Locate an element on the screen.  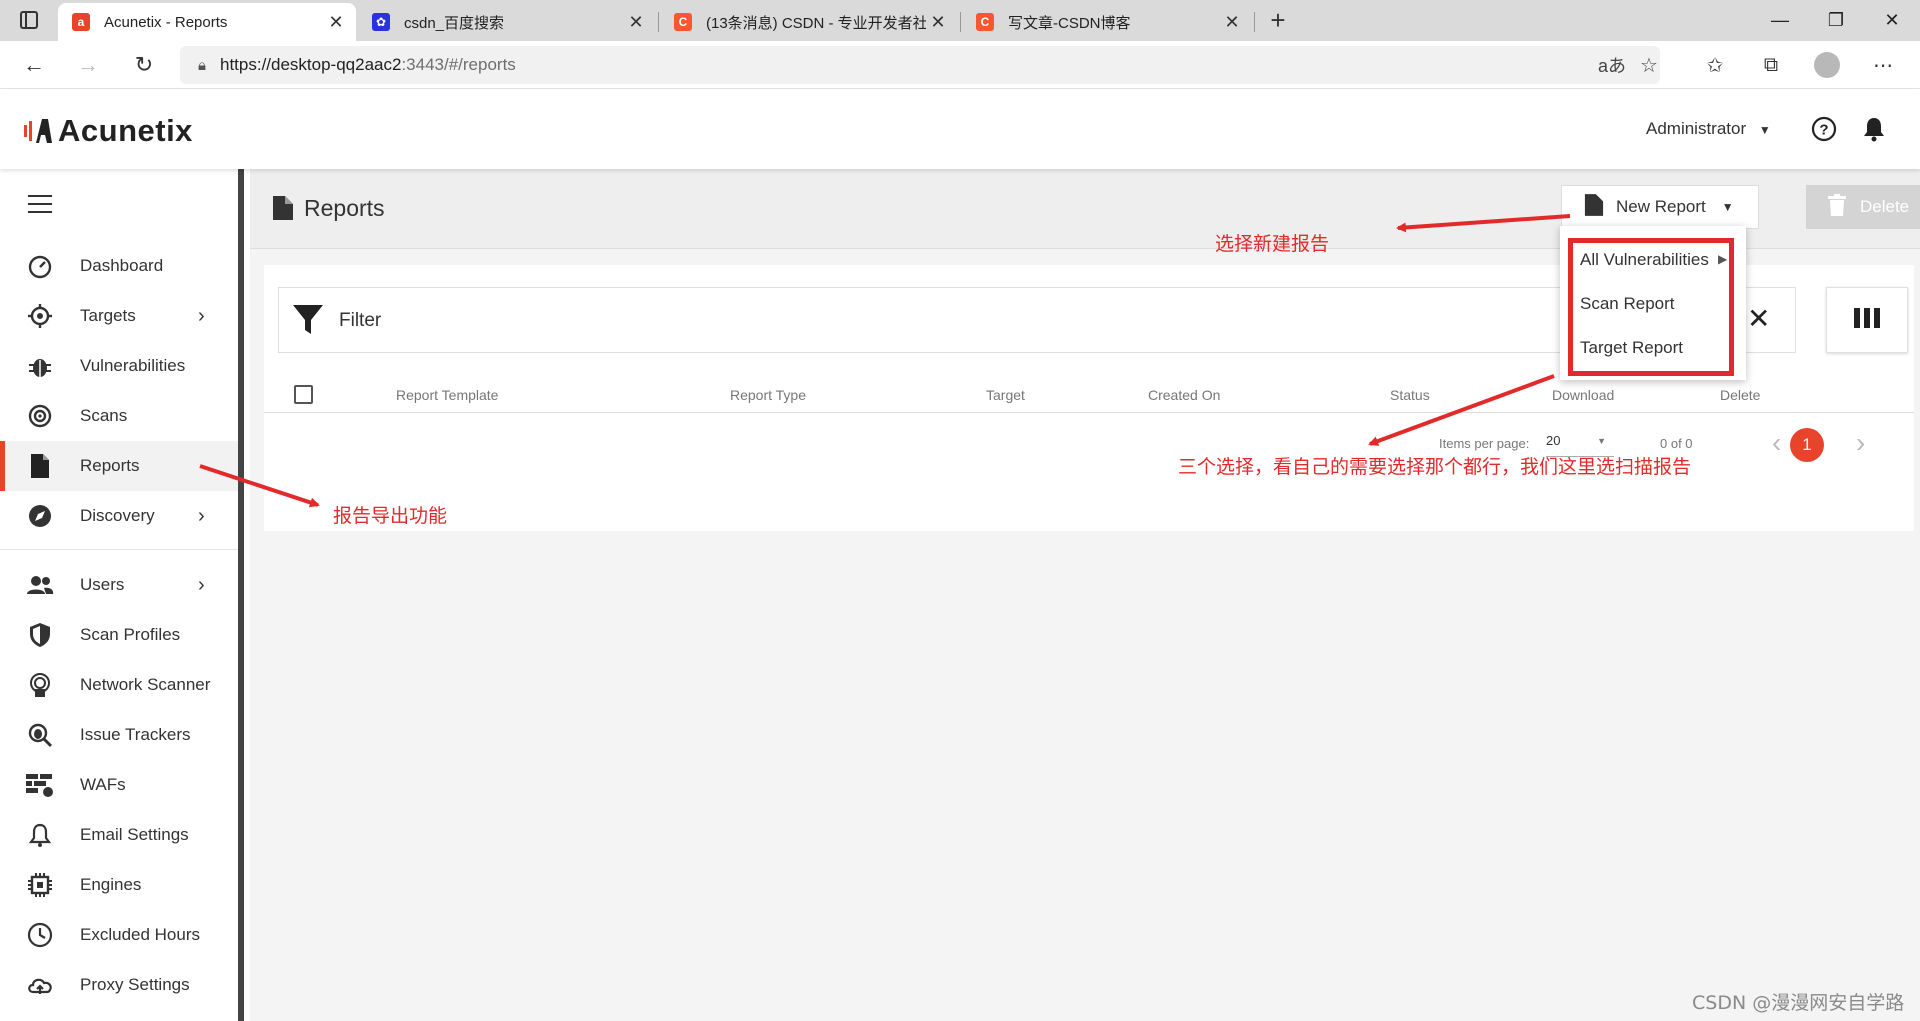
app-header: Acunetix Administrator ▼ ? is located at coordinates (960, 129).